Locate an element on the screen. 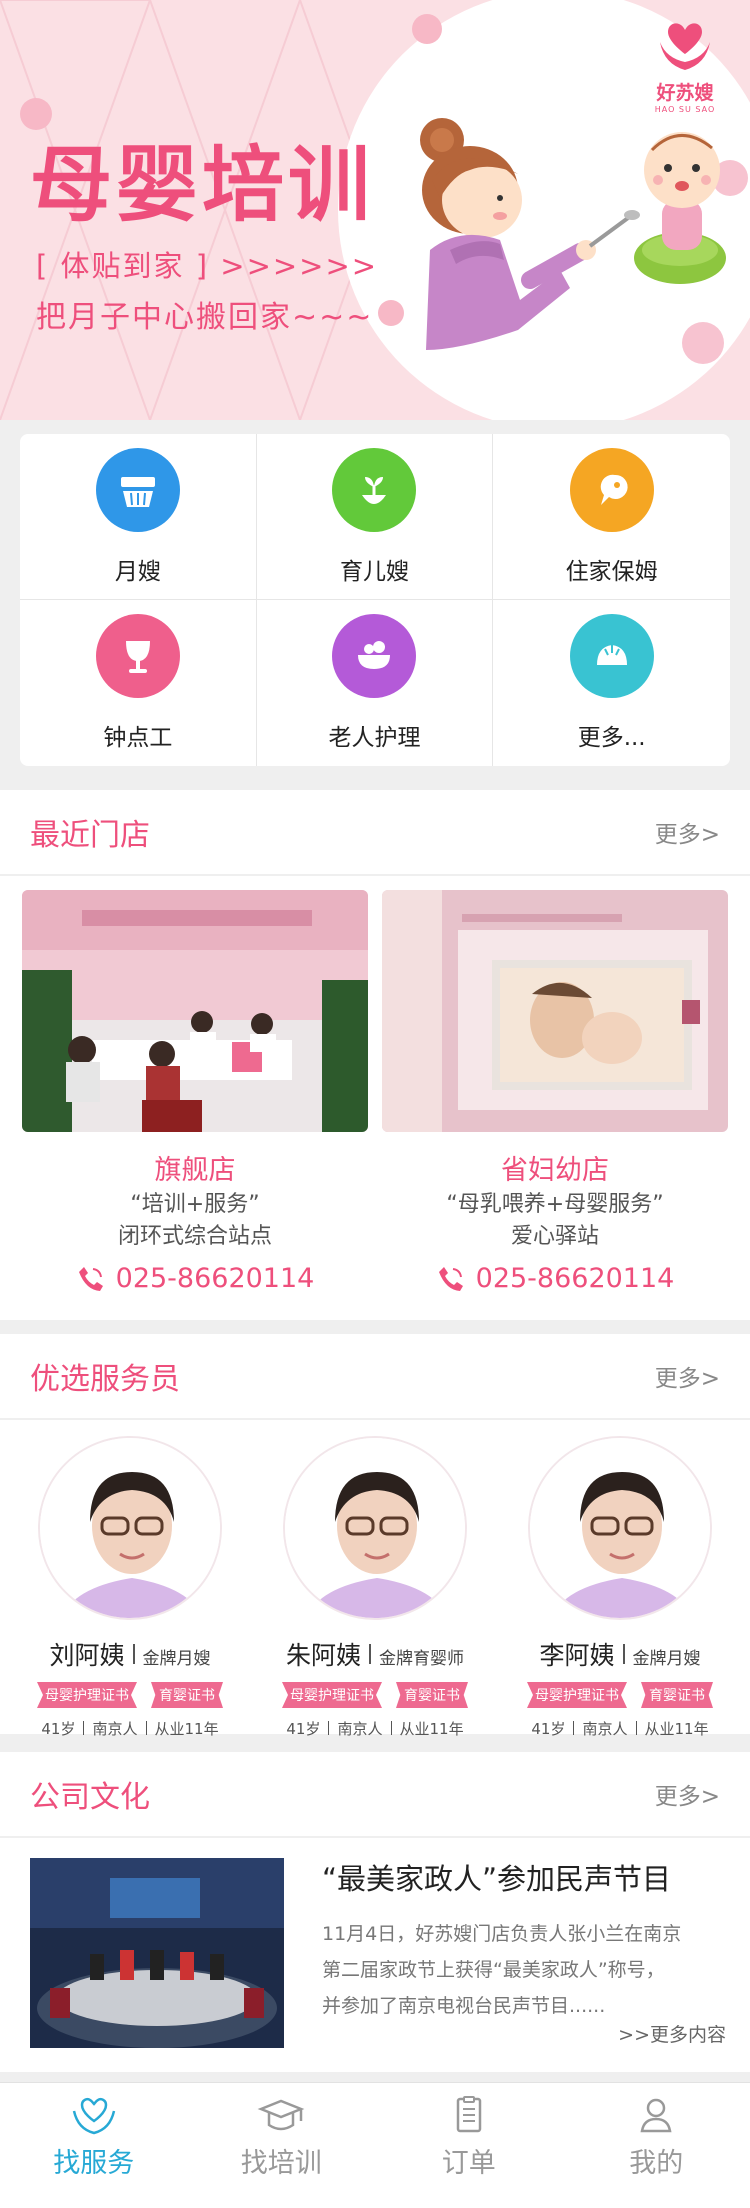 The width and height of the screenshot is (750, 2208). tab-label: 我的 is located at coordinates (656, 2163).